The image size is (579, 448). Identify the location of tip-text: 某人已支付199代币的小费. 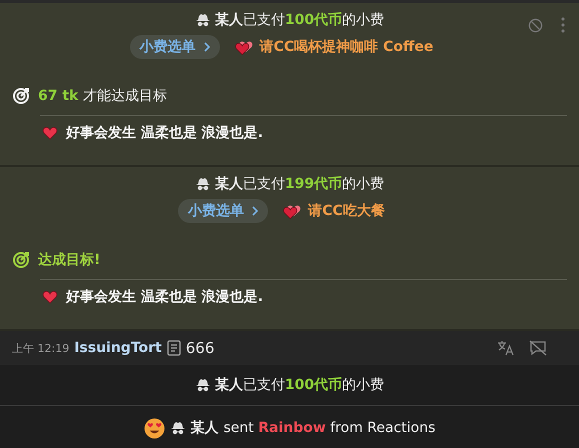
(299, 184).